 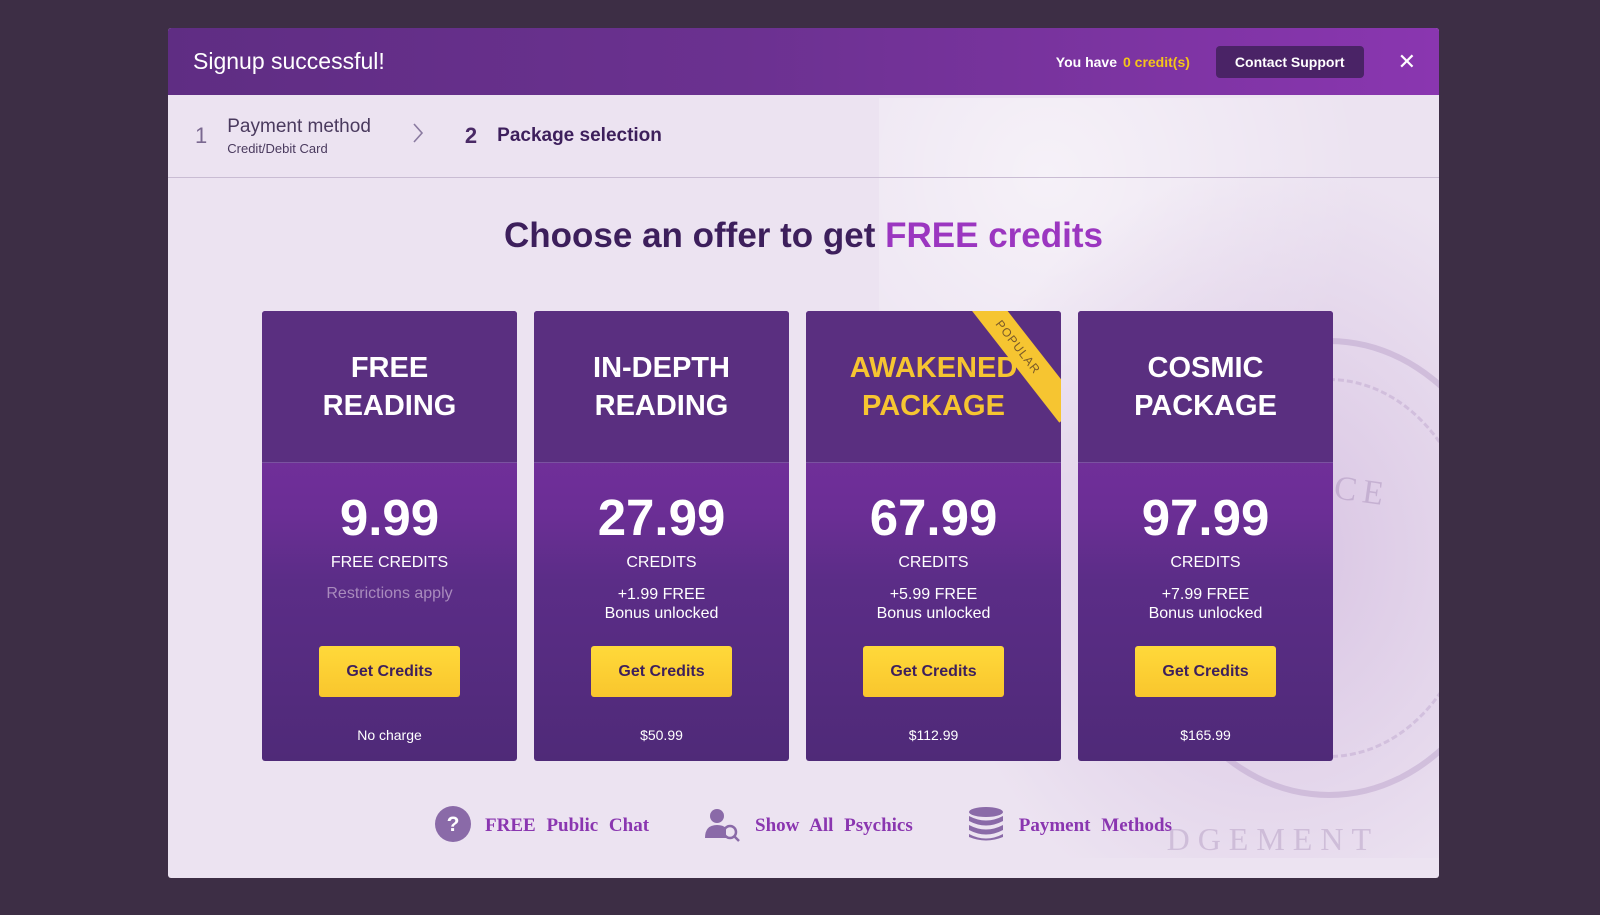 I want to click on headline-highlight: FREE credits, so click(x=994, y=235).